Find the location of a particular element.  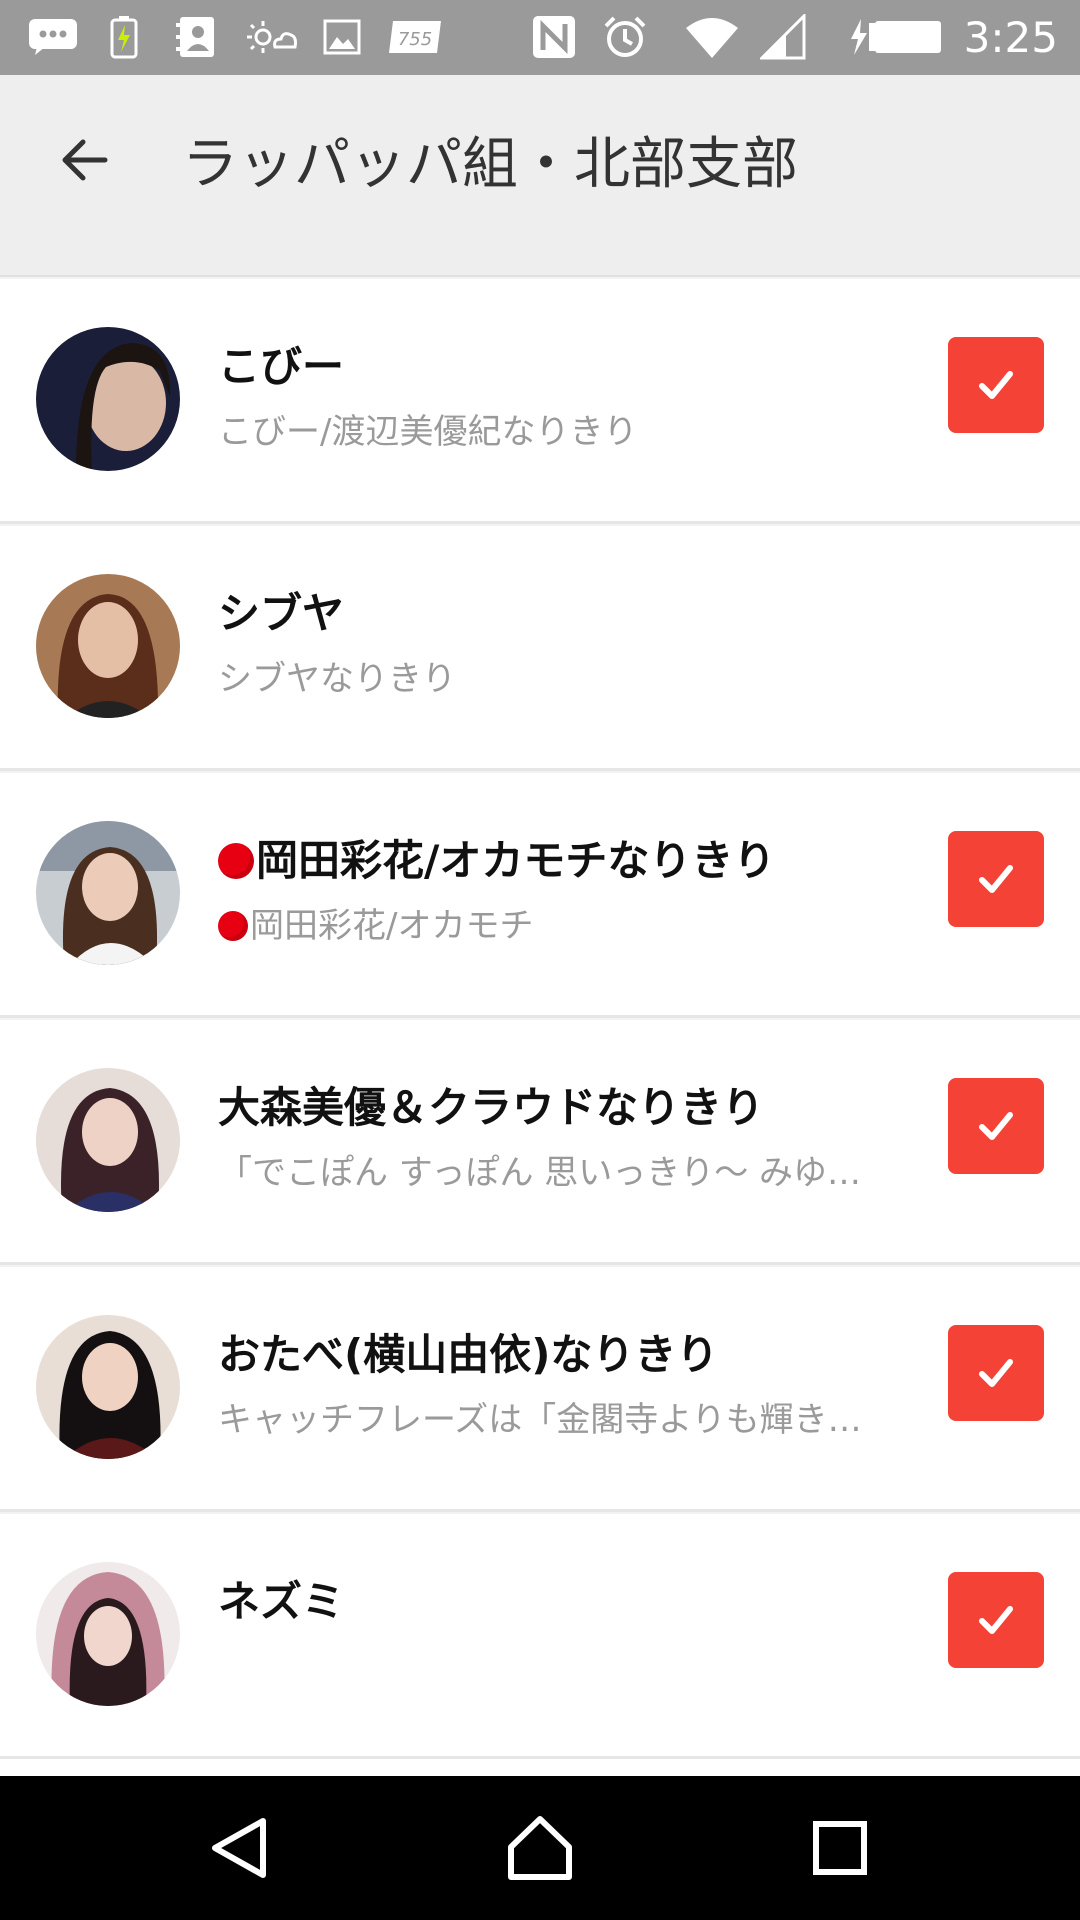

member-name: シブヤ is located at coordinates (281, 613).